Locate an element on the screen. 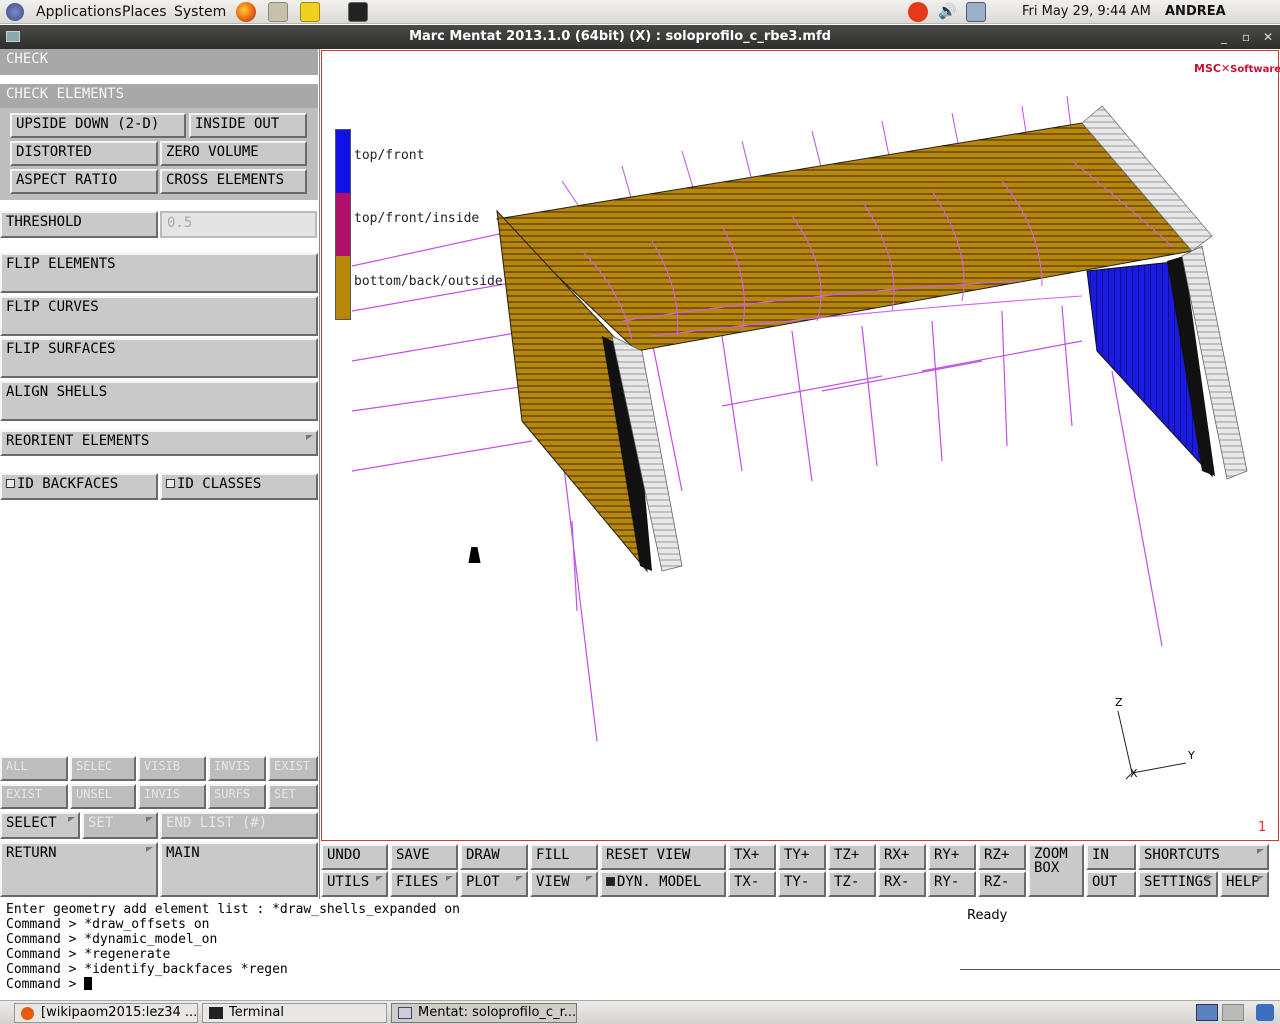 This screenshot has height=1024, width=1280. ty-minus-button: TY- is located at coordinates (802, 884).